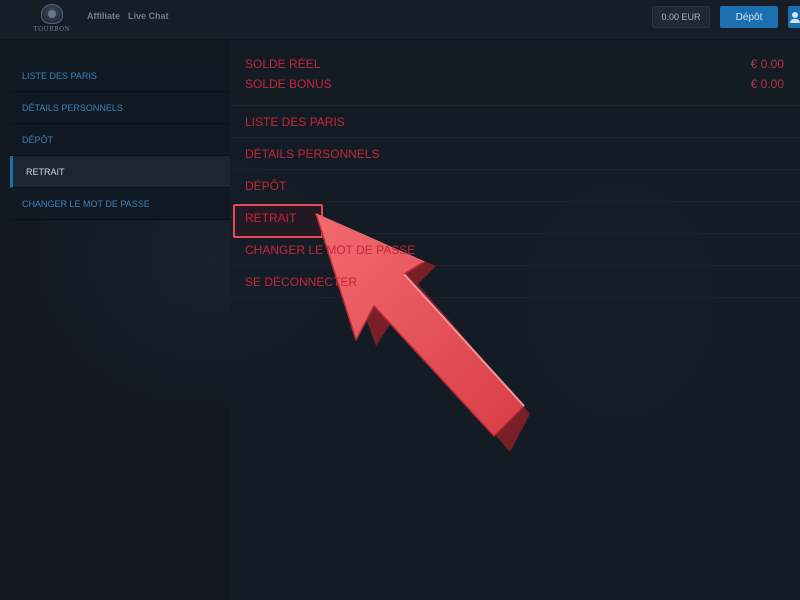  What do you see at coordinates (295, 121) in the screenshot?
I see `menu-item-label: LISTE DES PARIS` at bounding box center [295, 121].